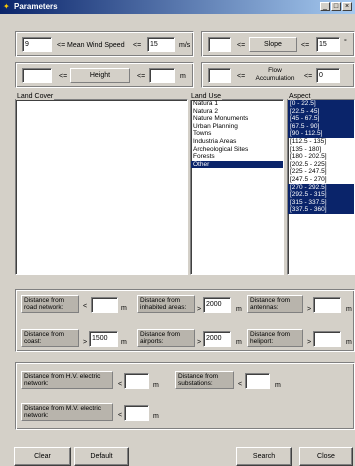  Describe the element at coordinates (321, 142) in the screenshot. I see `aspect-item: [112.5 - 135]` at that location.